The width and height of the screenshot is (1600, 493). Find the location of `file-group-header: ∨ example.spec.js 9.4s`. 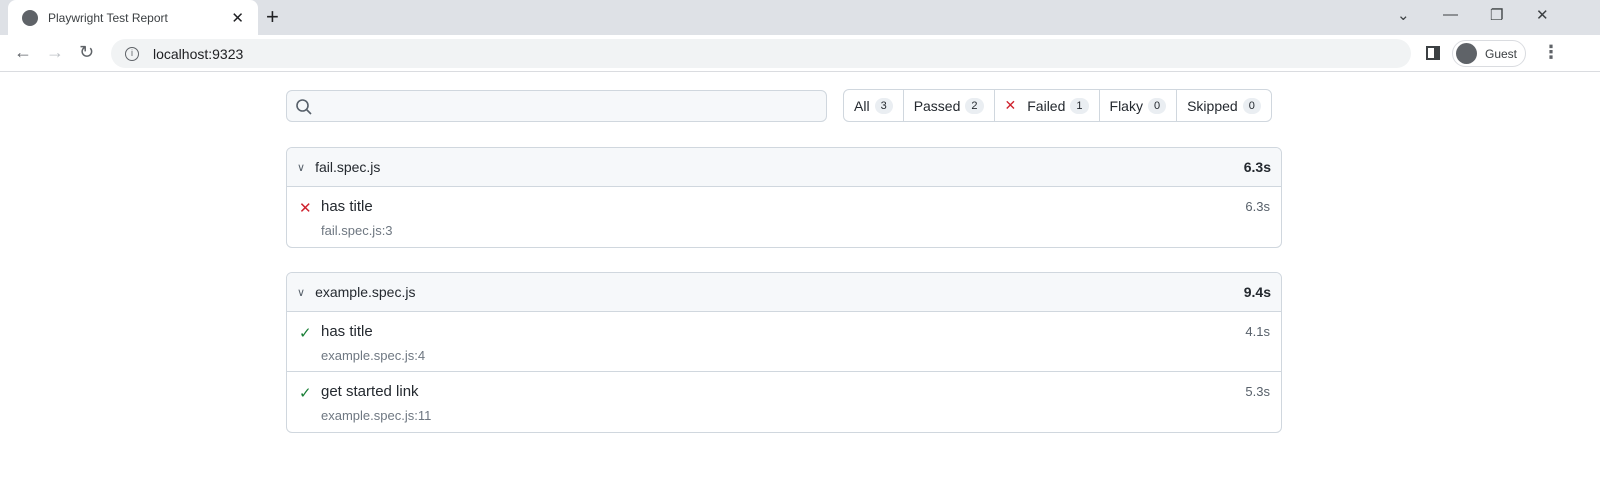

file-group-header: ∨ example.spec.js 9.4s is located at coordinates (784, 292).